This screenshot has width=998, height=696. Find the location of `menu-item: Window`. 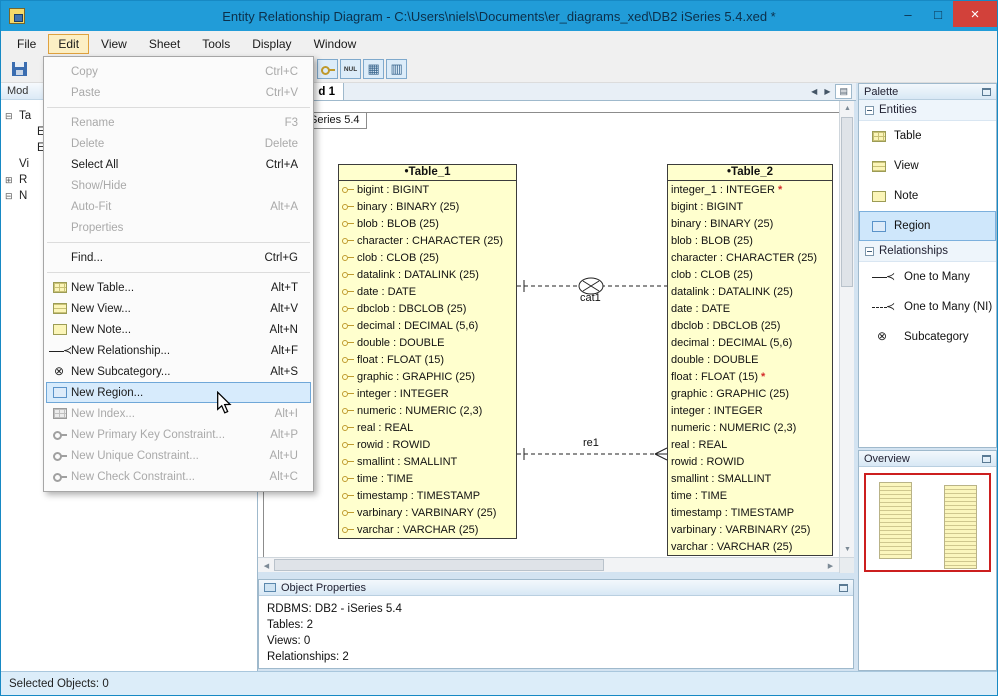

menu-item: Window is located at coordinates (335, 44).